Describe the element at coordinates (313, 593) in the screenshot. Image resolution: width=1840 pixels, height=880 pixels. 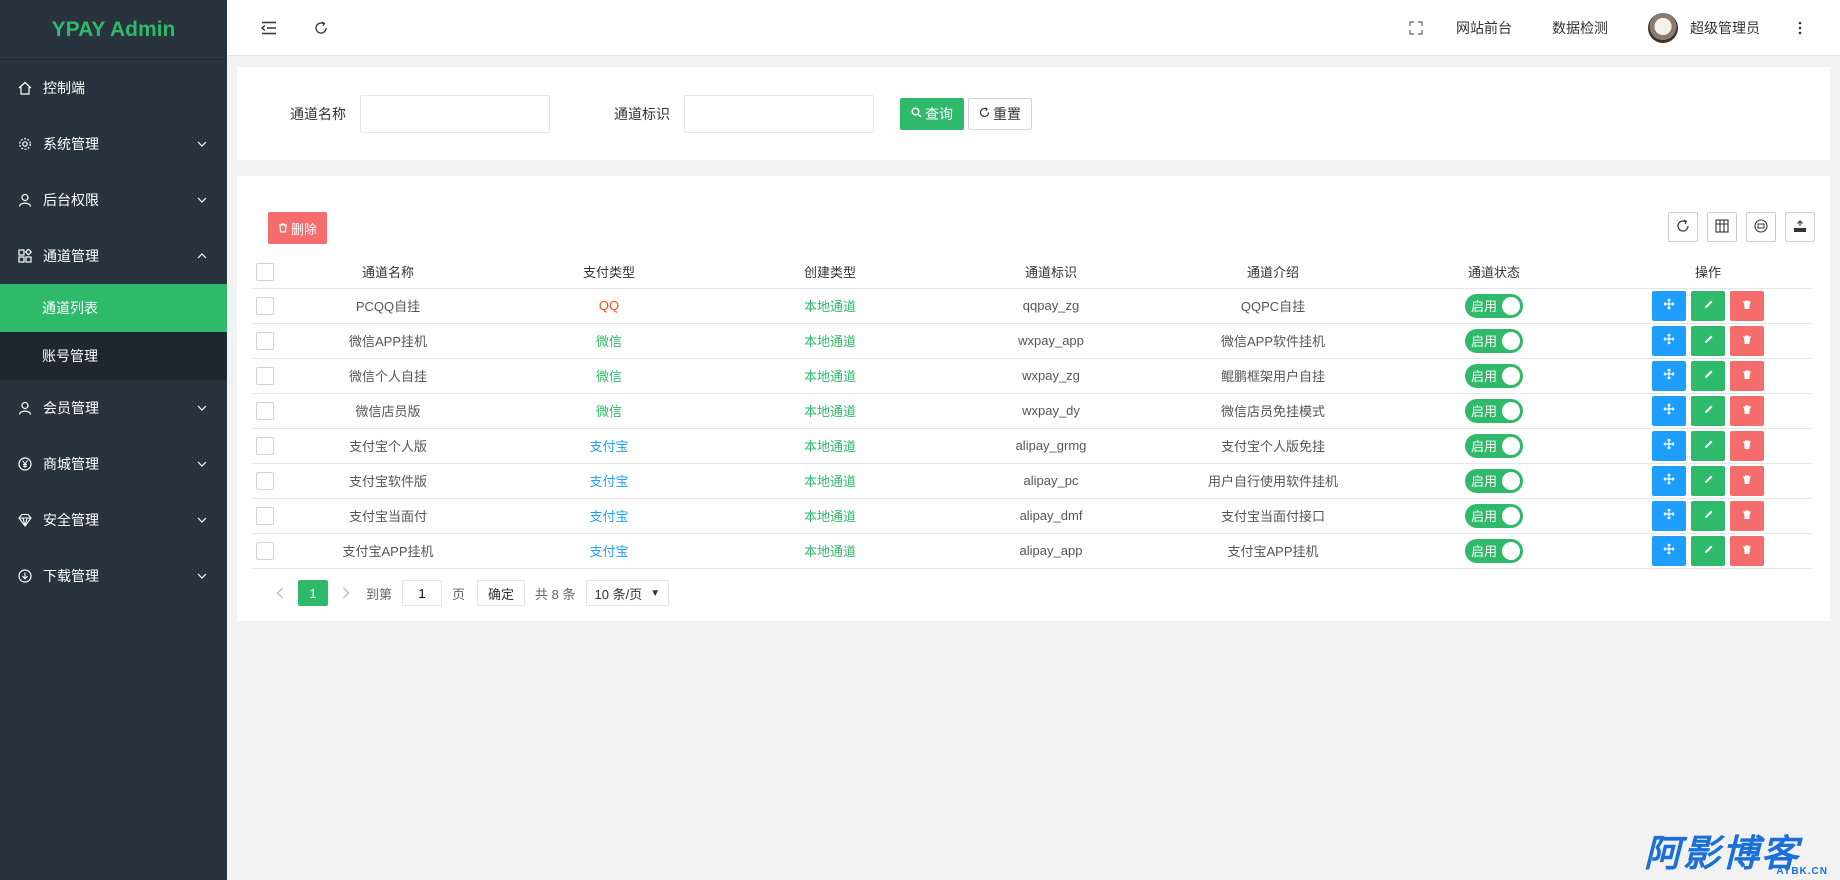
I see `current-page: 1` at that location.